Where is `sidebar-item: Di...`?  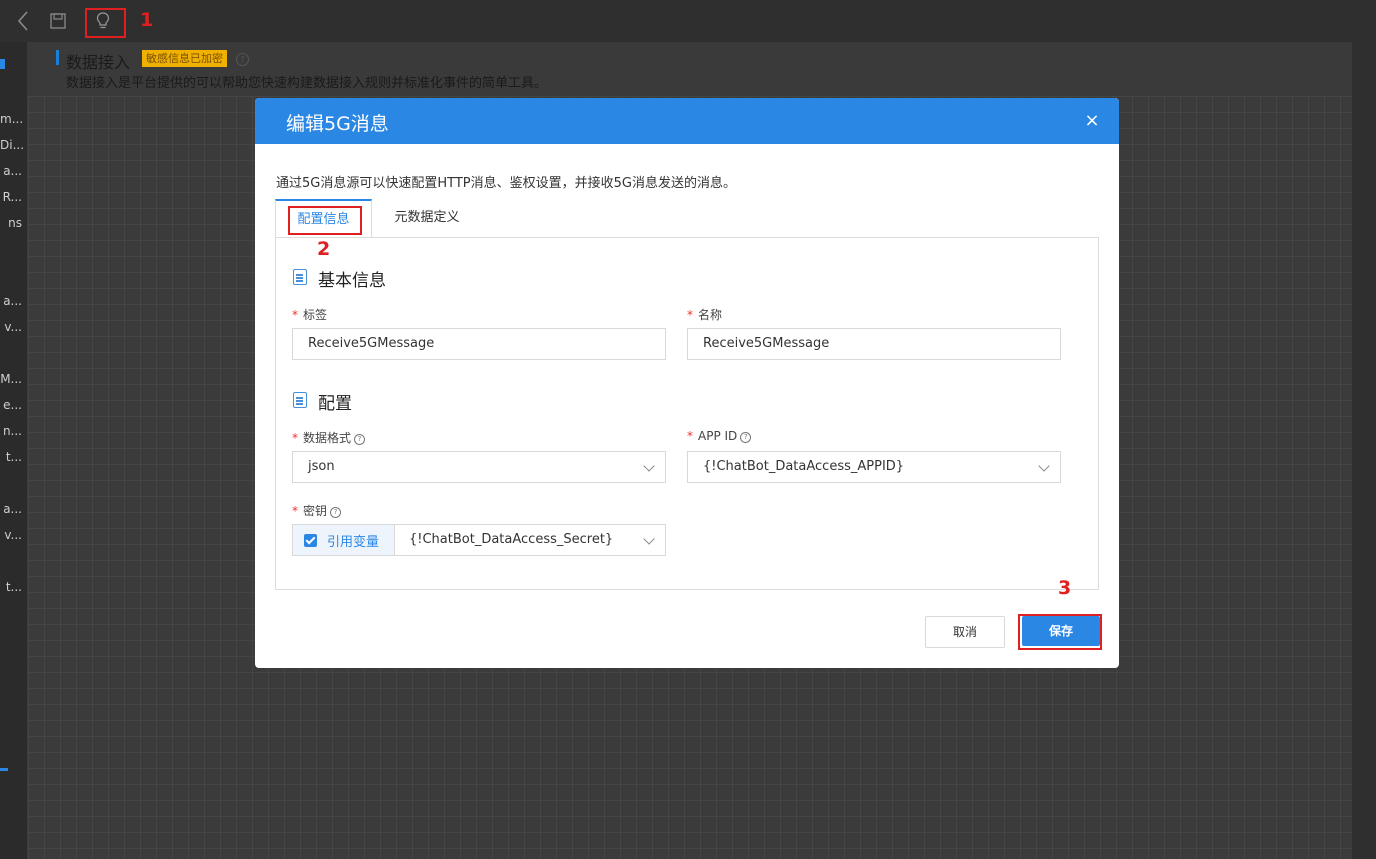 sidebar-item: Di... is located at coordinates (13, 146).